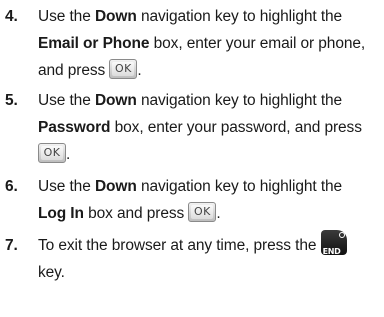  I want to click on step-text-segment: box, enter your email or phone,, so click(257, 43).